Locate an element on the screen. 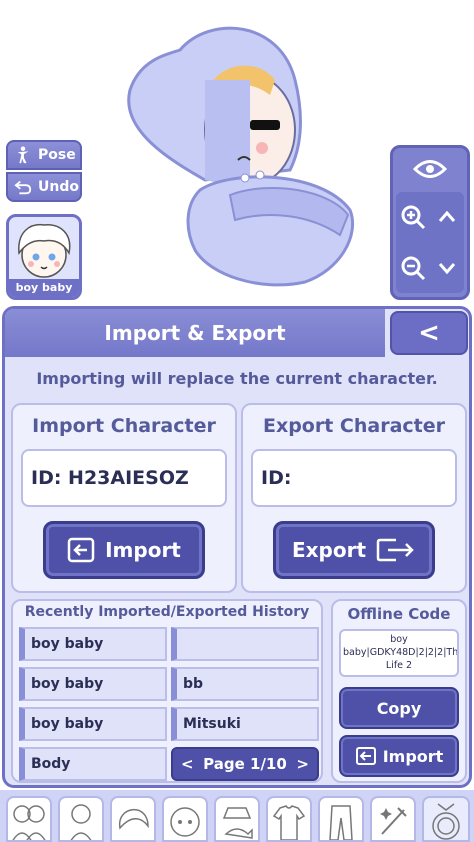  zoom-in-button is located at coordinates (413, 217).